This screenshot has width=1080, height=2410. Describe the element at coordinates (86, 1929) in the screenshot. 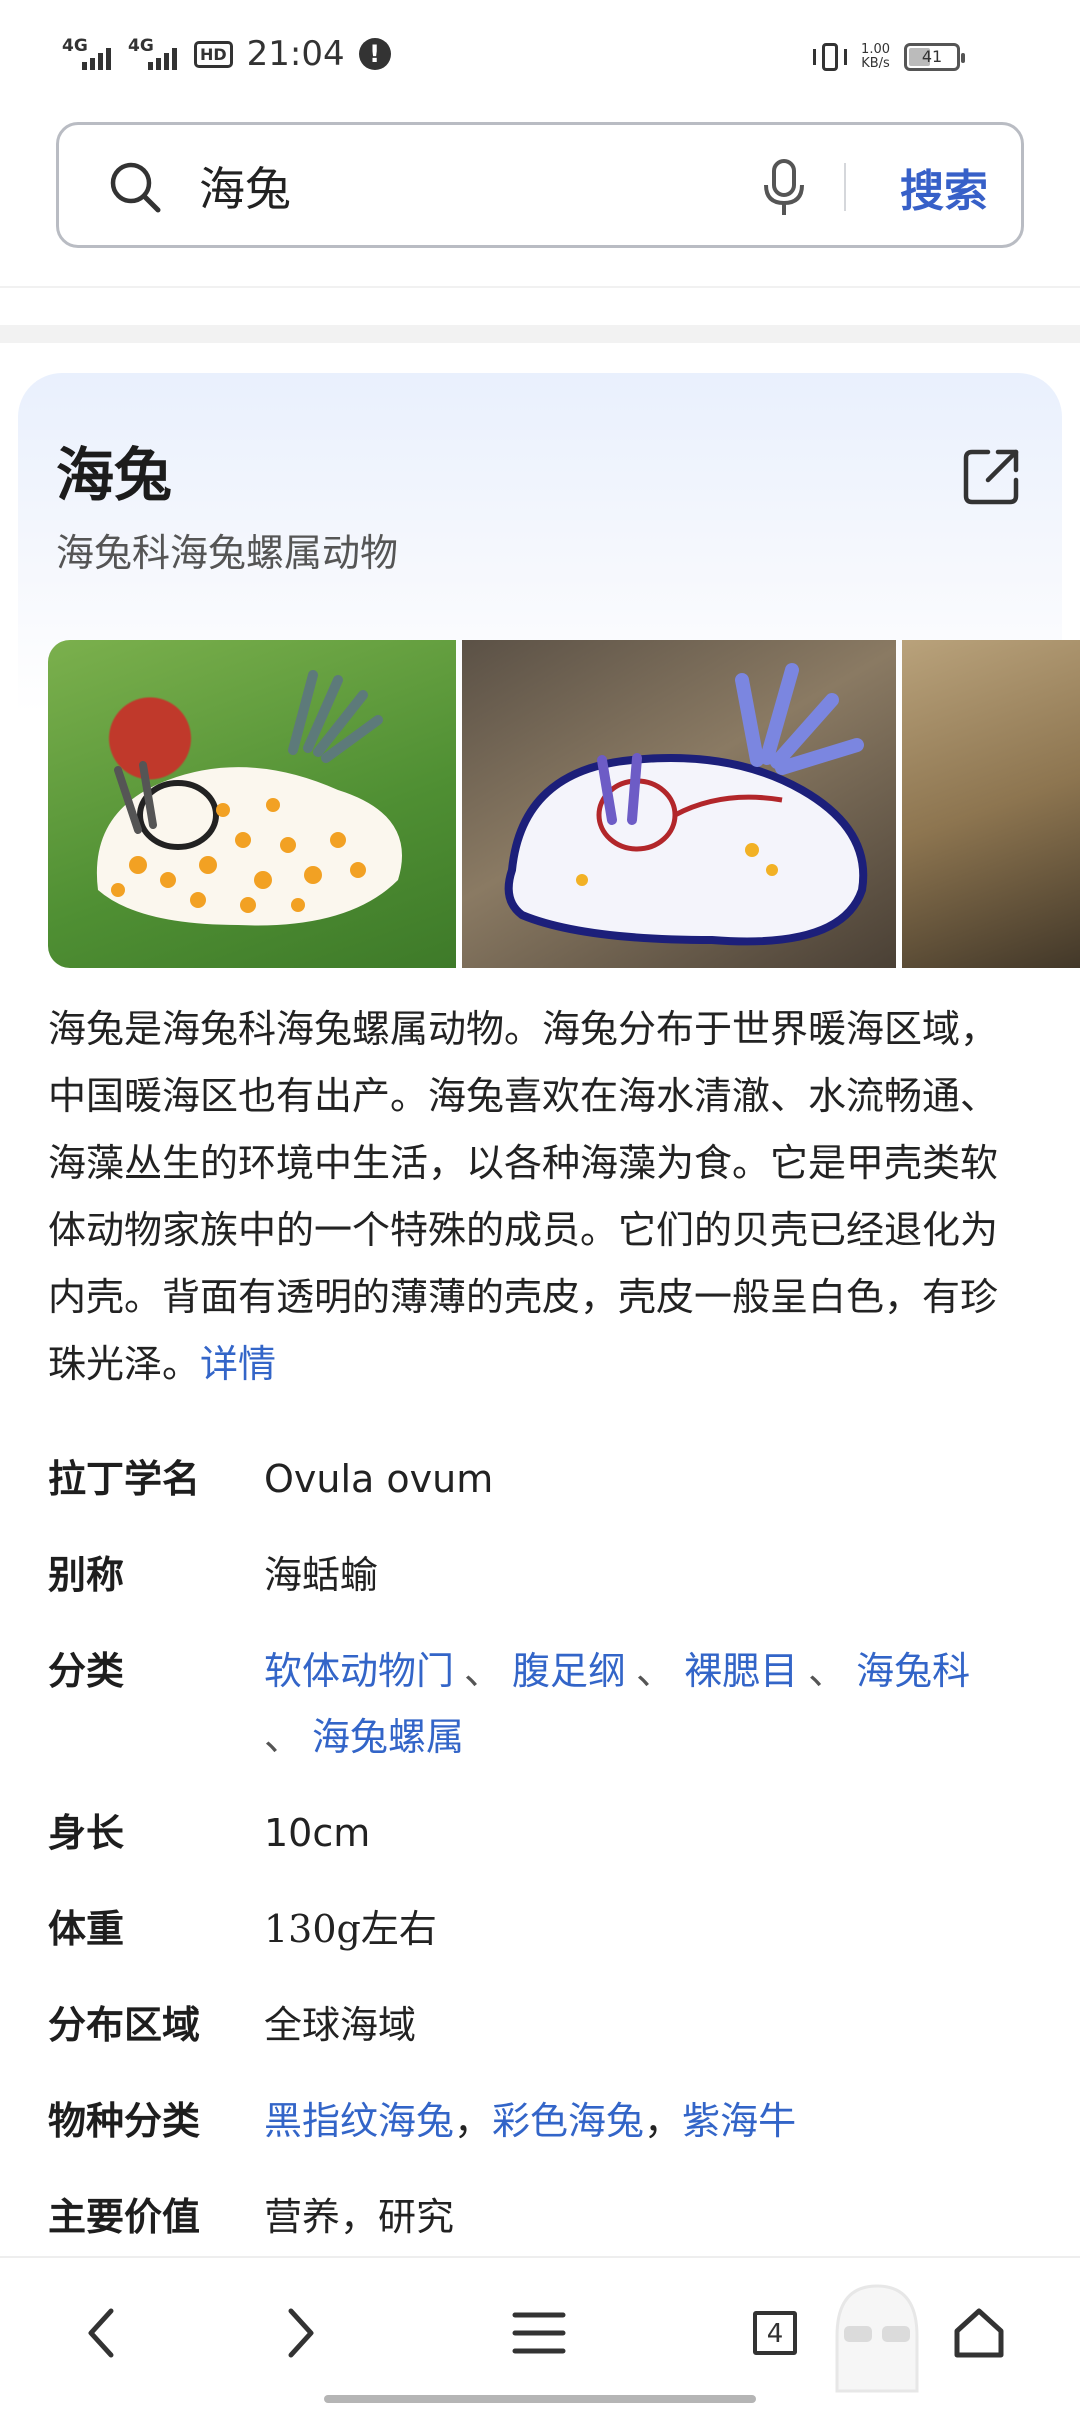

I see `info-label: 体重` at that location.